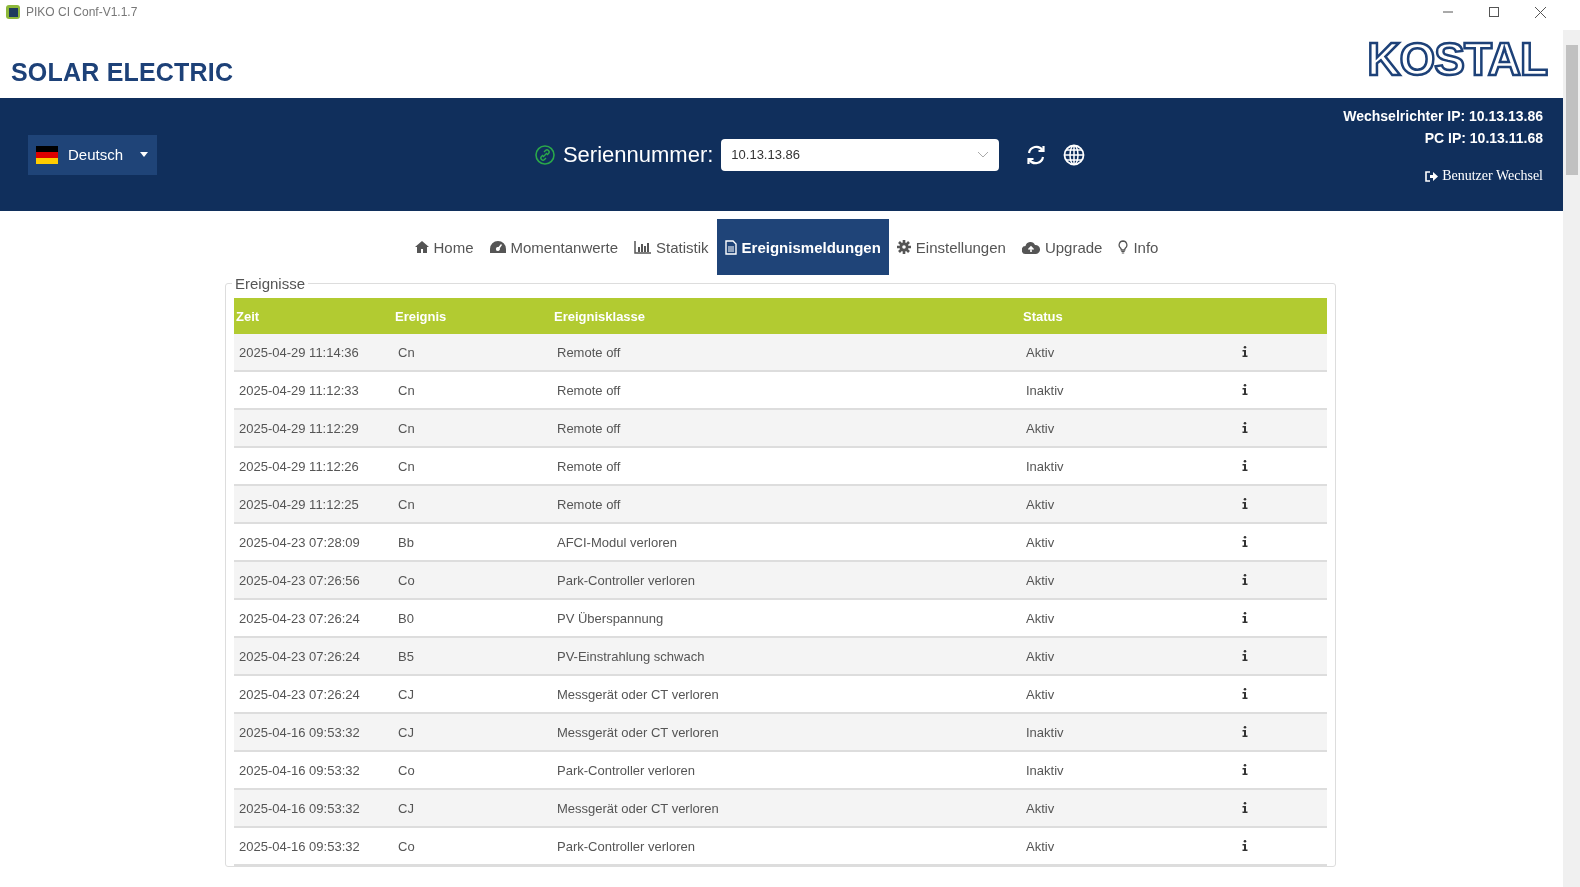 The width and height of the screenshot is (1580, 887). I want to click on link-icon, so click(544, 154).